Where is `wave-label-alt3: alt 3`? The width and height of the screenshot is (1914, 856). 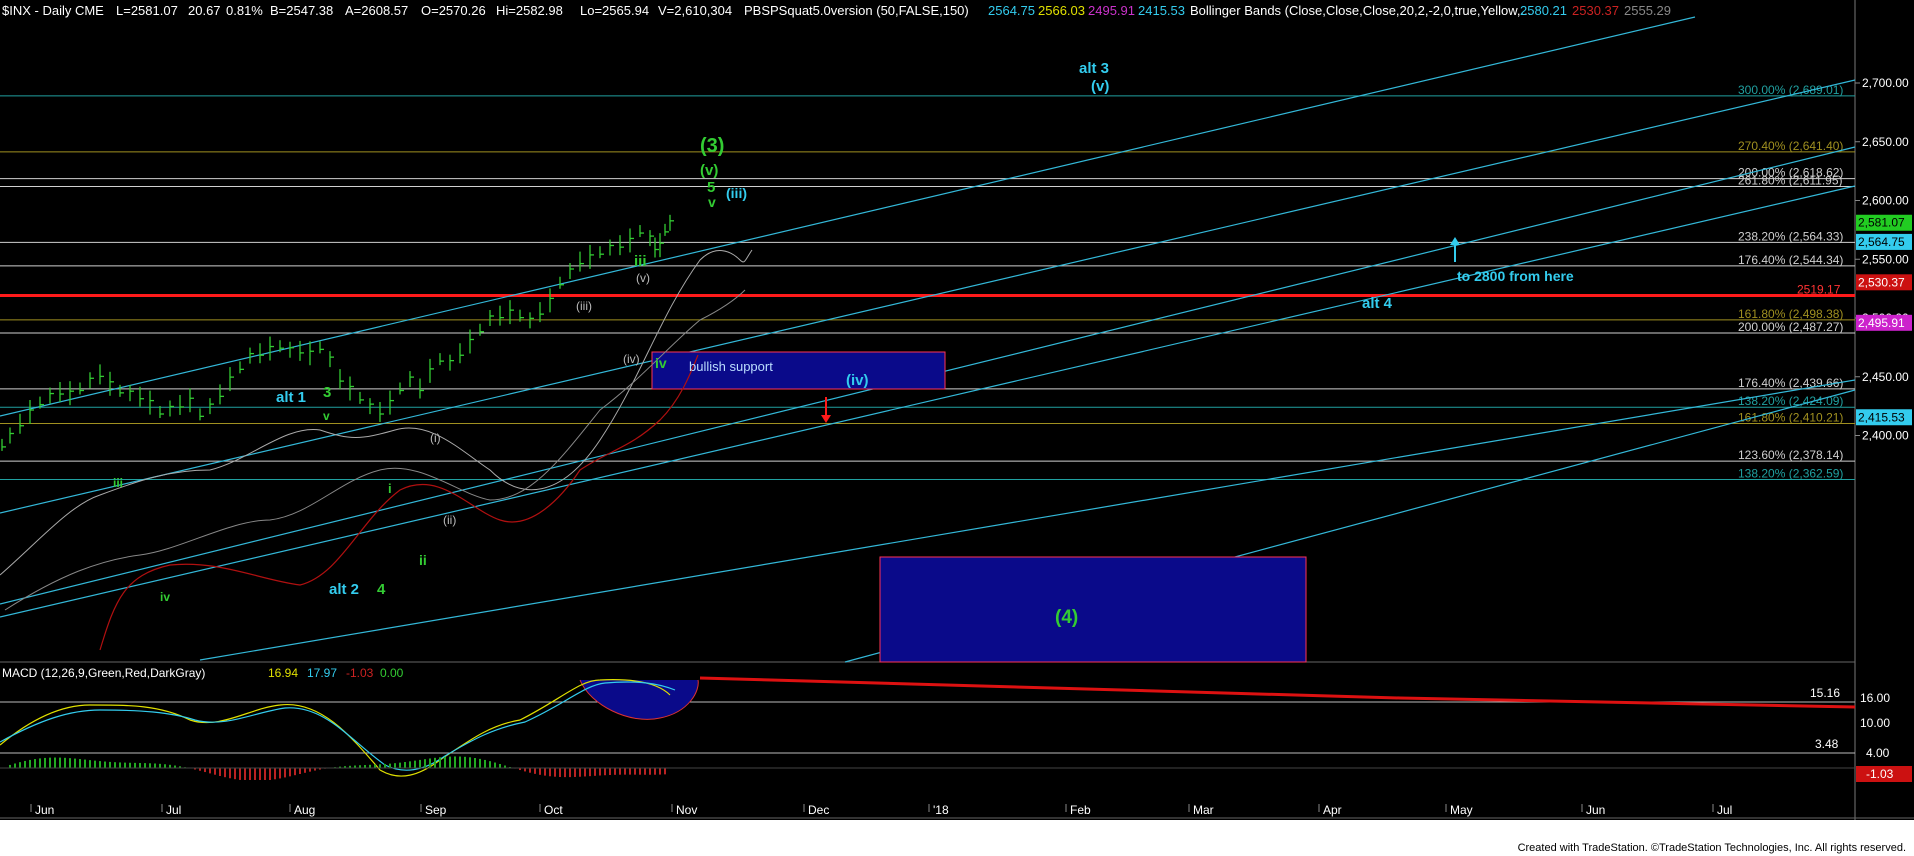 wave-label-alt3: alt 3 is located at coordinates (1094, 68).